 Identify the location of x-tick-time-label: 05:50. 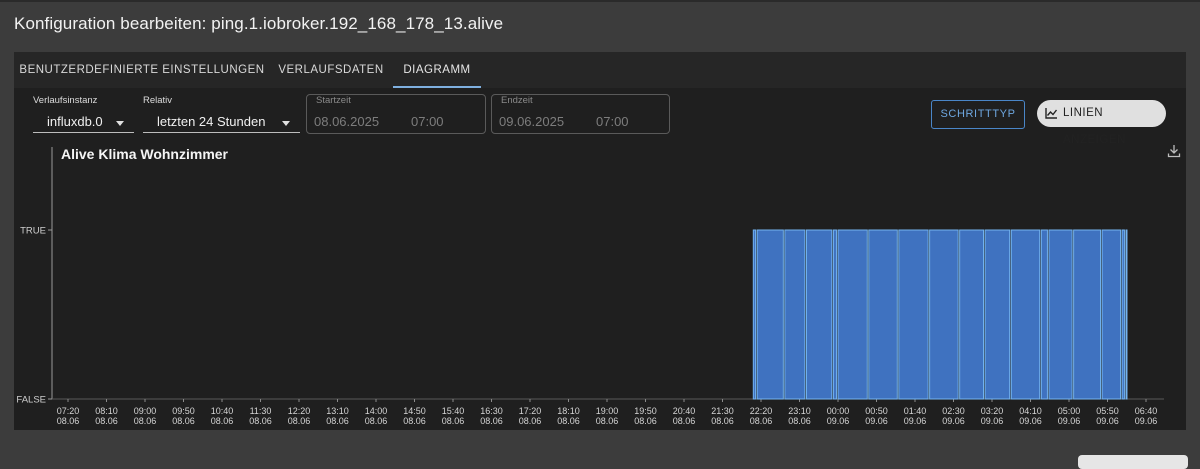
(1107, 411).